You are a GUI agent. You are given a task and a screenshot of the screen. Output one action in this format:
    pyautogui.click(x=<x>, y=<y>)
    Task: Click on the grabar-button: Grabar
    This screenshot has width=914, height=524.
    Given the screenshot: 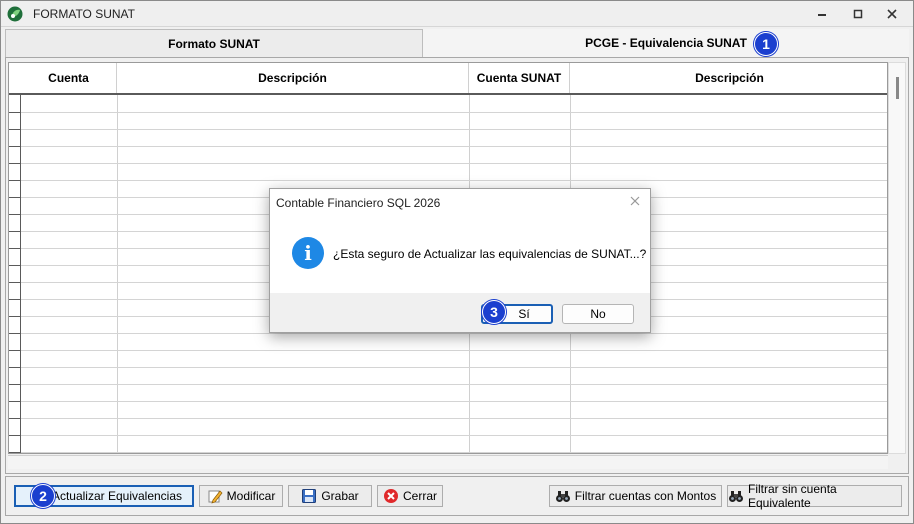 What is the action you would take?
    pyautogui.click(x=330, y=496)
    